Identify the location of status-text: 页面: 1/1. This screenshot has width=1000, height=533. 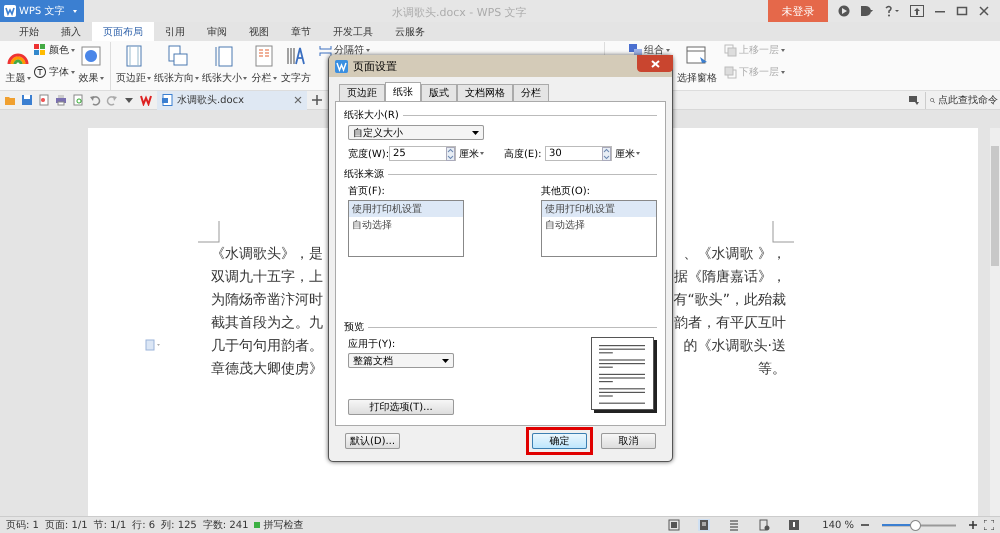
(66, 525).